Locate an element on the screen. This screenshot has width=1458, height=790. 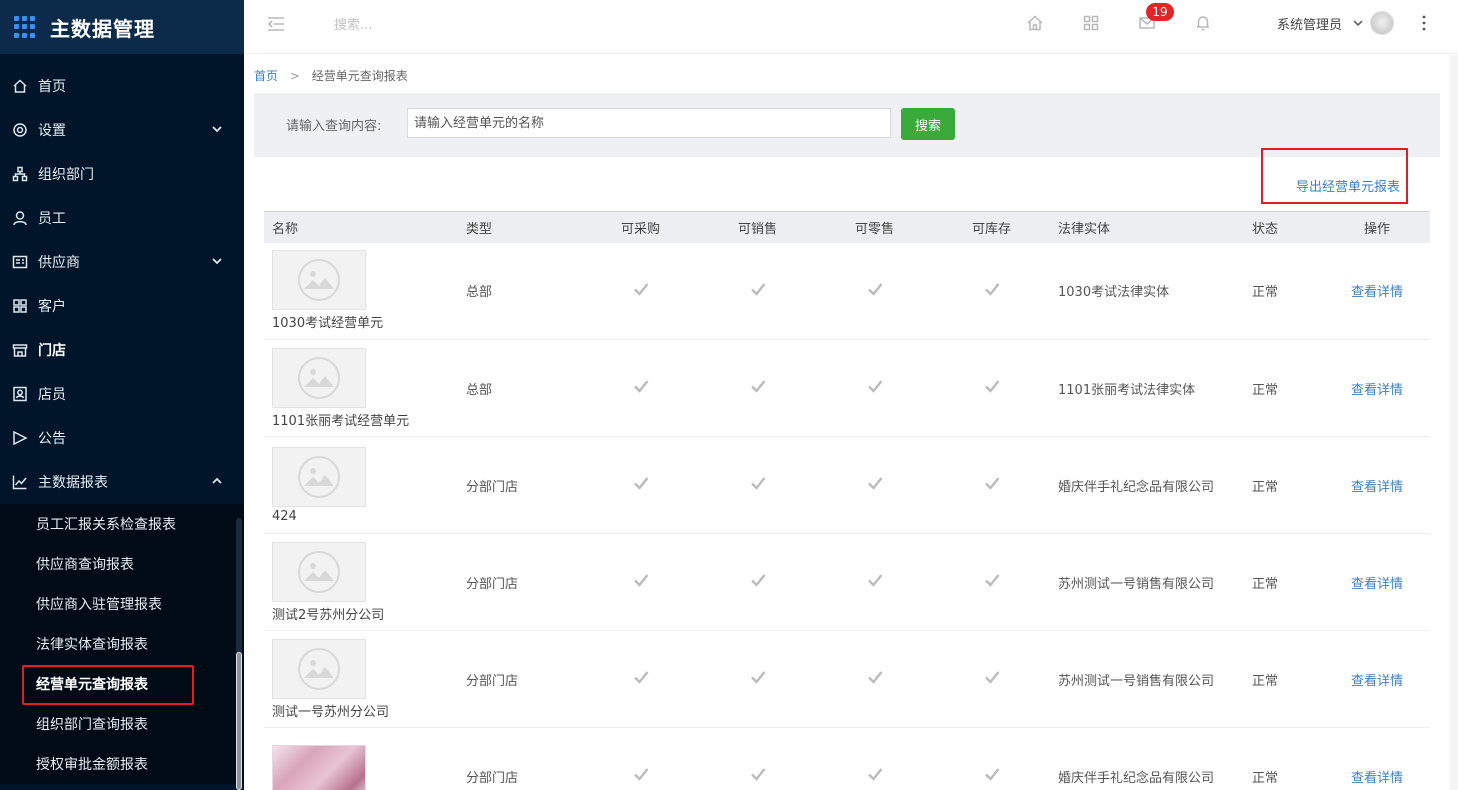
submenu-item-org-query: 组织部门查询报表 is located at coordinates (122, 724).